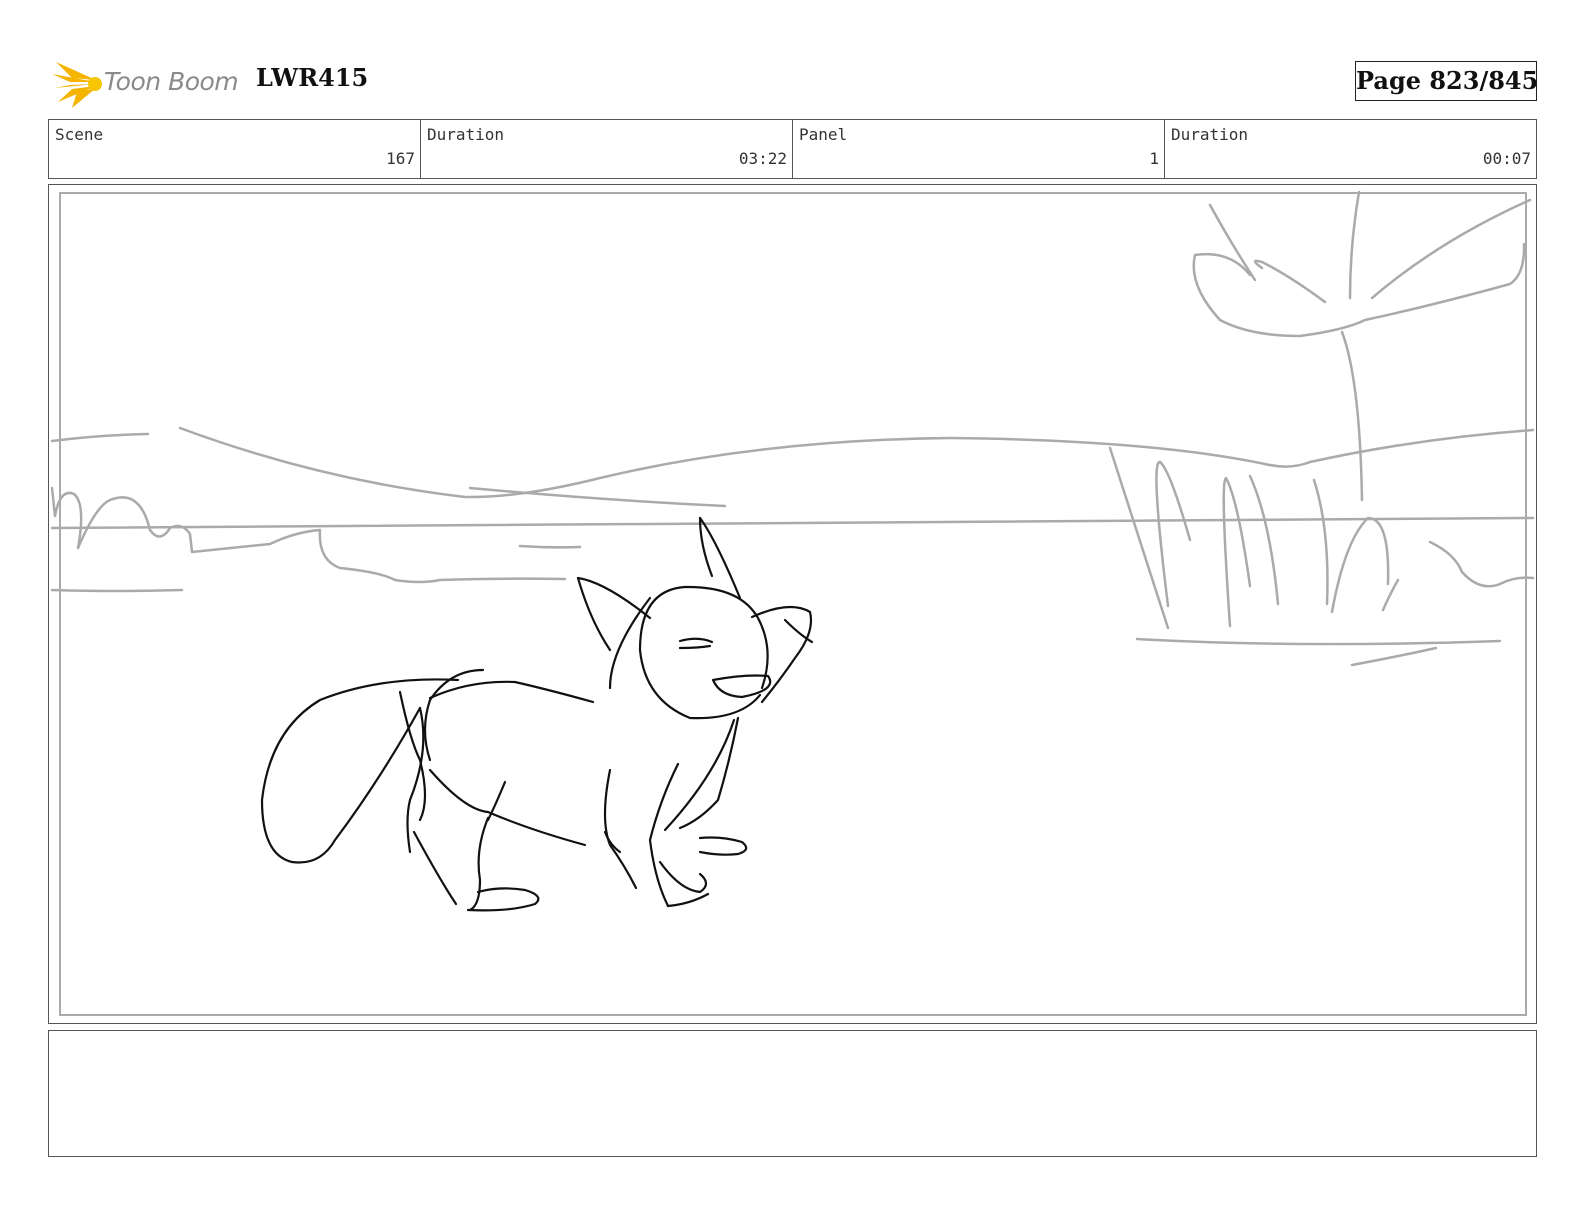 This screenshot has height=1224, width=1584. I want to click on panel-duration-label: Duration, so click(1210, 134).